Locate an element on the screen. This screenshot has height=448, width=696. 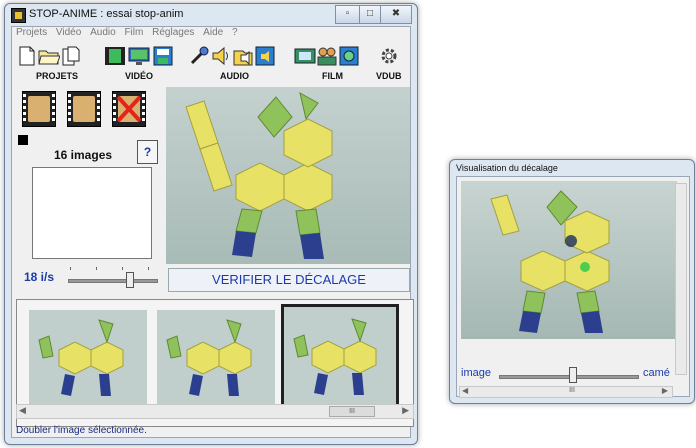
image-info-panel is located at coordinates (92, 213).